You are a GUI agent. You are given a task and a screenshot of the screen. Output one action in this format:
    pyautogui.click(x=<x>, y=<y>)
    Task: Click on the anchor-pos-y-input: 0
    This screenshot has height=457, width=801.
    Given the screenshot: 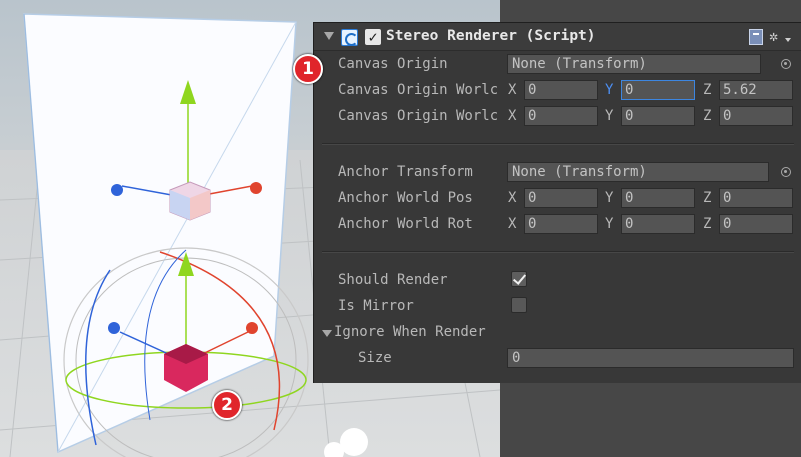 What is the action you would take?
    pyautogui.click(x=658, y=198)
    